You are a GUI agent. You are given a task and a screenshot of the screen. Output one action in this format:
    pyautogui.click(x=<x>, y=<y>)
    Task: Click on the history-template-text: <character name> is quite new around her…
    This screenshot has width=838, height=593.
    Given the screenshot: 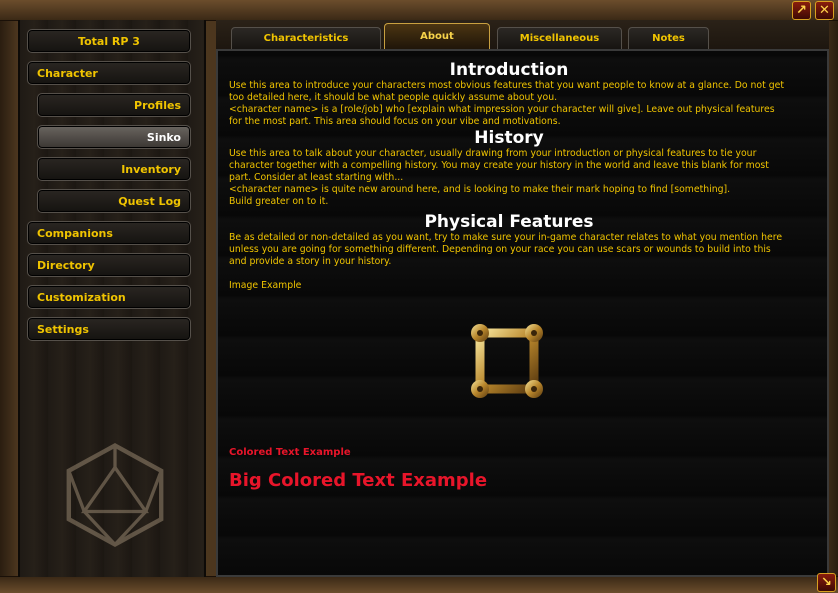 What is the action you would take?
    pyautogui.click(x=480, y=189)
    